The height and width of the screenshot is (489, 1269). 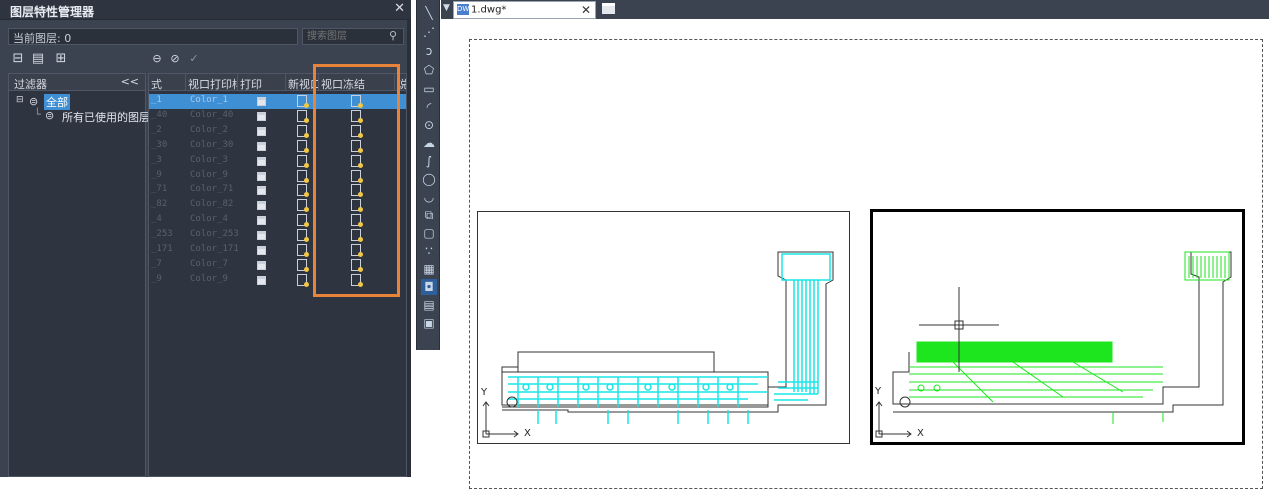 What do you see at coordinates (302, 82) in the screenshot?
I see `column-header: 新视口` at bounding box center [302, 82].